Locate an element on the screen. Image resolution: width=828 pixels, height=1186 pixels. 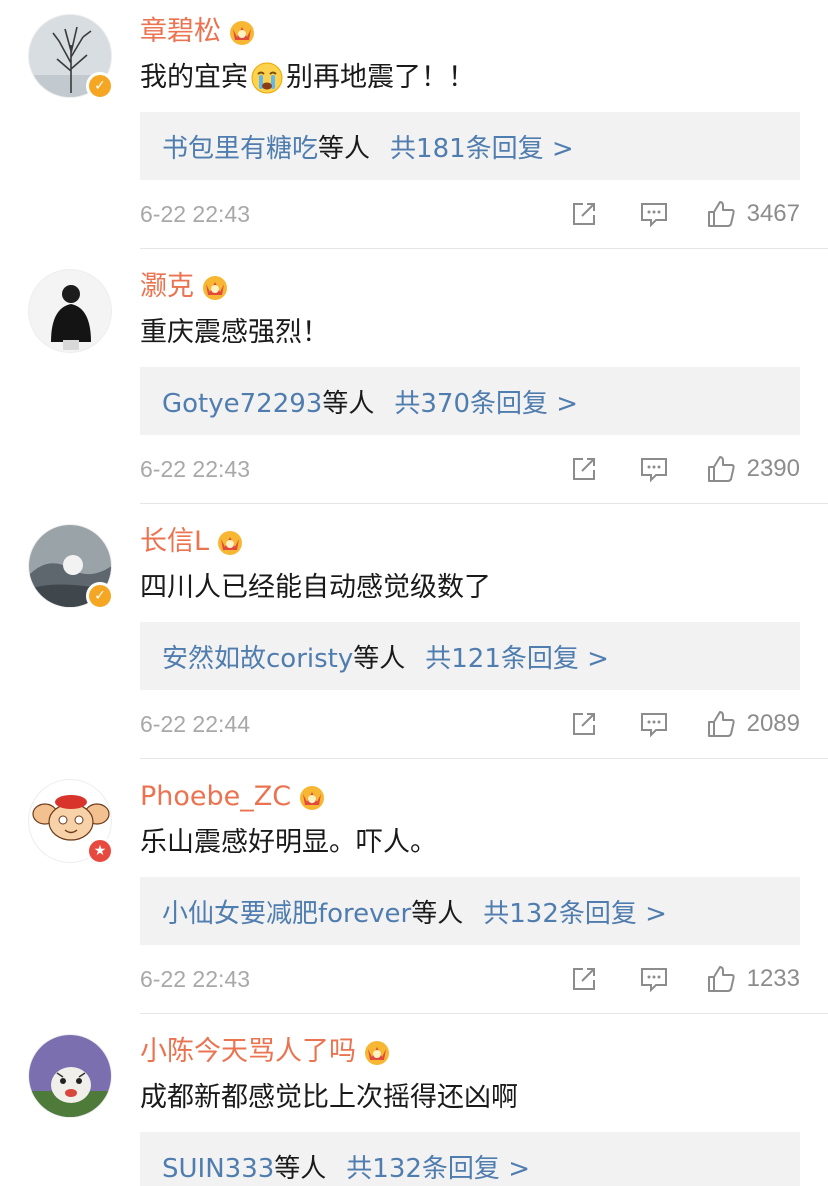
reply-summary: 安然如故coristy等人 共121条回复 > is located at coordinates (470, 656).